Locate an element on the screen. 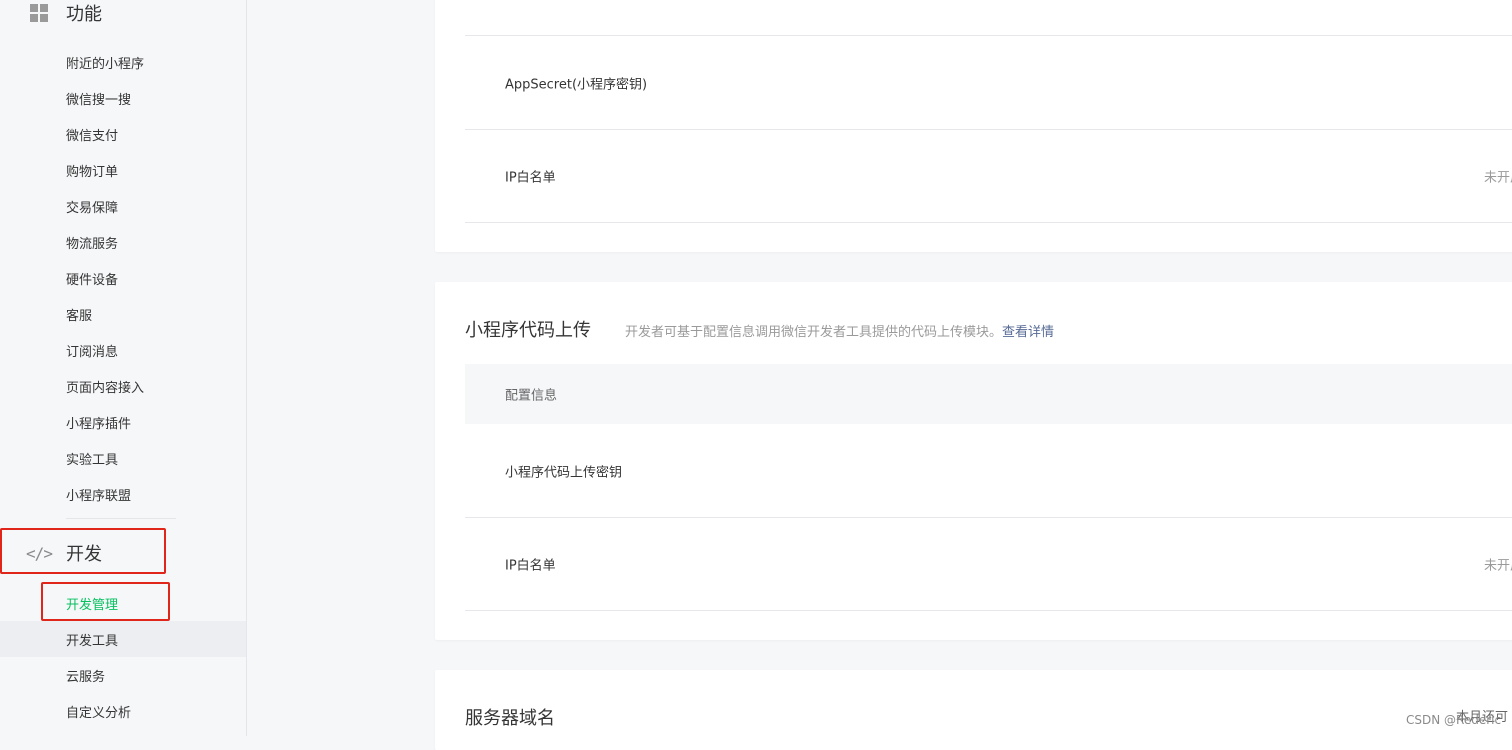 This screenshot has width=1512, height=750. row-key: AppSecret(小程序密钥) is located at coordinates (576, 84).